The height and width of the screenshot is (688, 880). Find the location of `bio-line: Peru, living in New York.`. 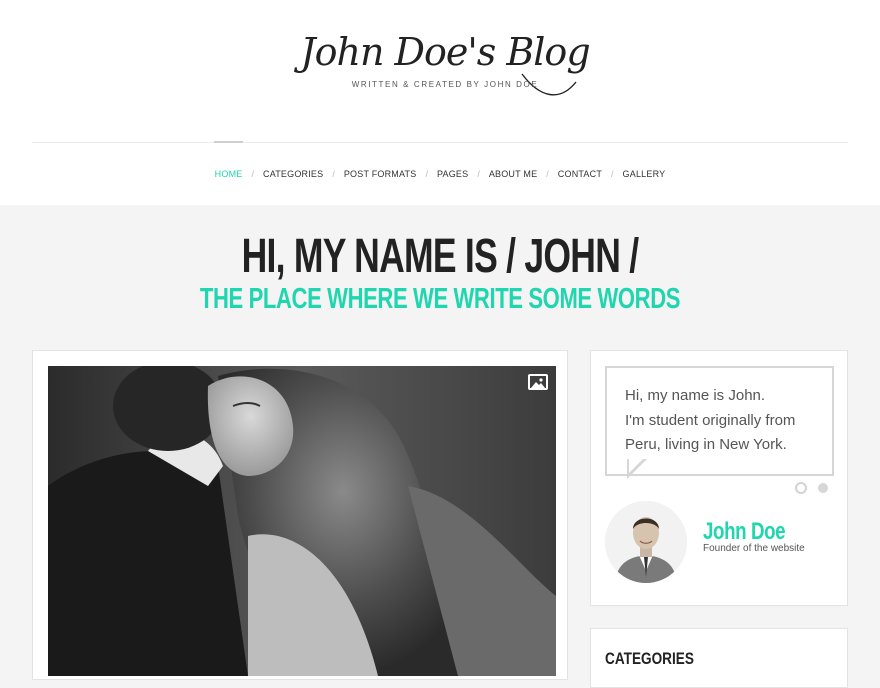

bio-line: Peru, living in New York. is located at coordinates (706, 444).